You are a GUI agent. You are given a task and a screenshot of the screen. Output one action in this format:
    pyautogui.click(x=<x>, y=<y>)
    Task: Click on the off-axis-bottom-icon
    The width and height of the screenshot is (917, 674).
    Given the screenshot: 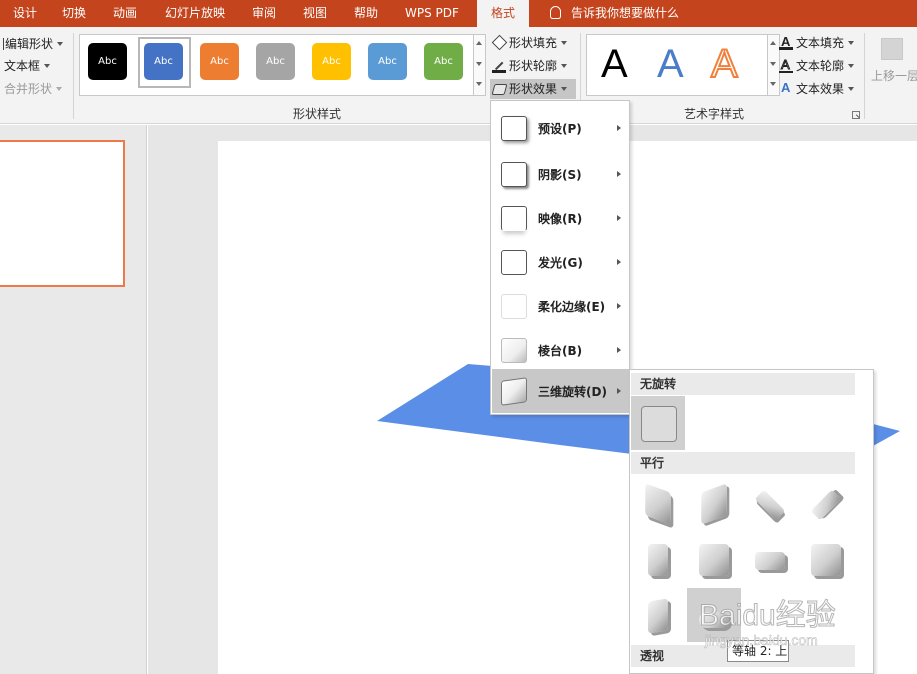 What is the action you would take?
    pyautogui.click(x=826, y=560)
    